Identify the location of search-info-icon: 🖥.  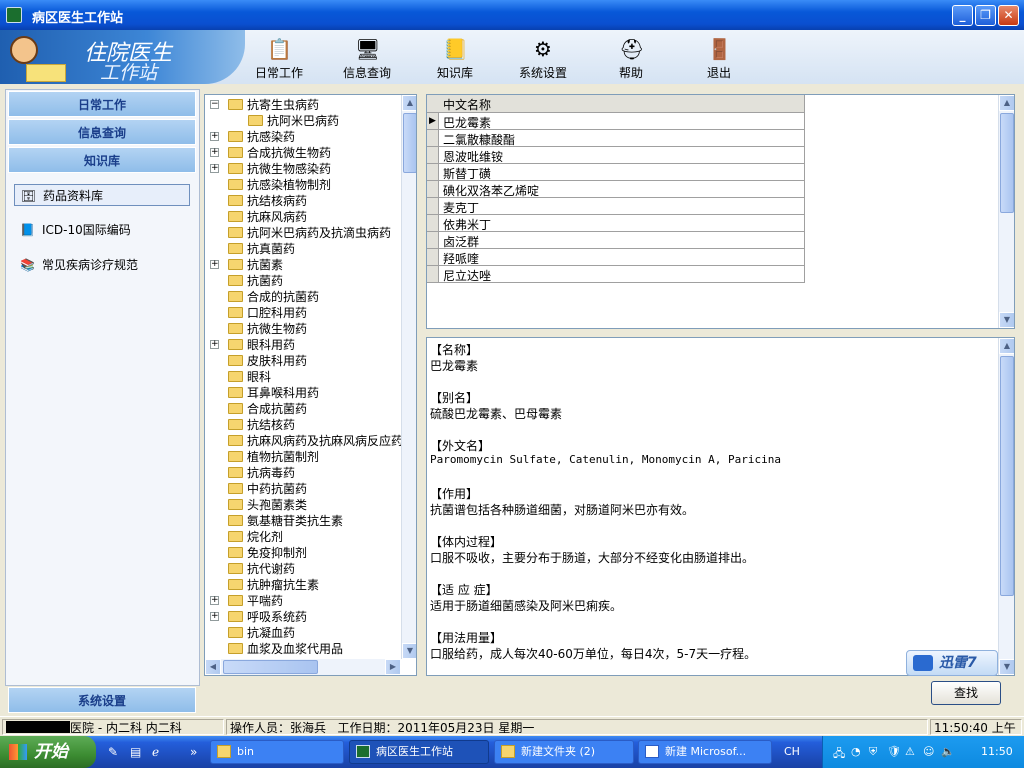
(368, 49).